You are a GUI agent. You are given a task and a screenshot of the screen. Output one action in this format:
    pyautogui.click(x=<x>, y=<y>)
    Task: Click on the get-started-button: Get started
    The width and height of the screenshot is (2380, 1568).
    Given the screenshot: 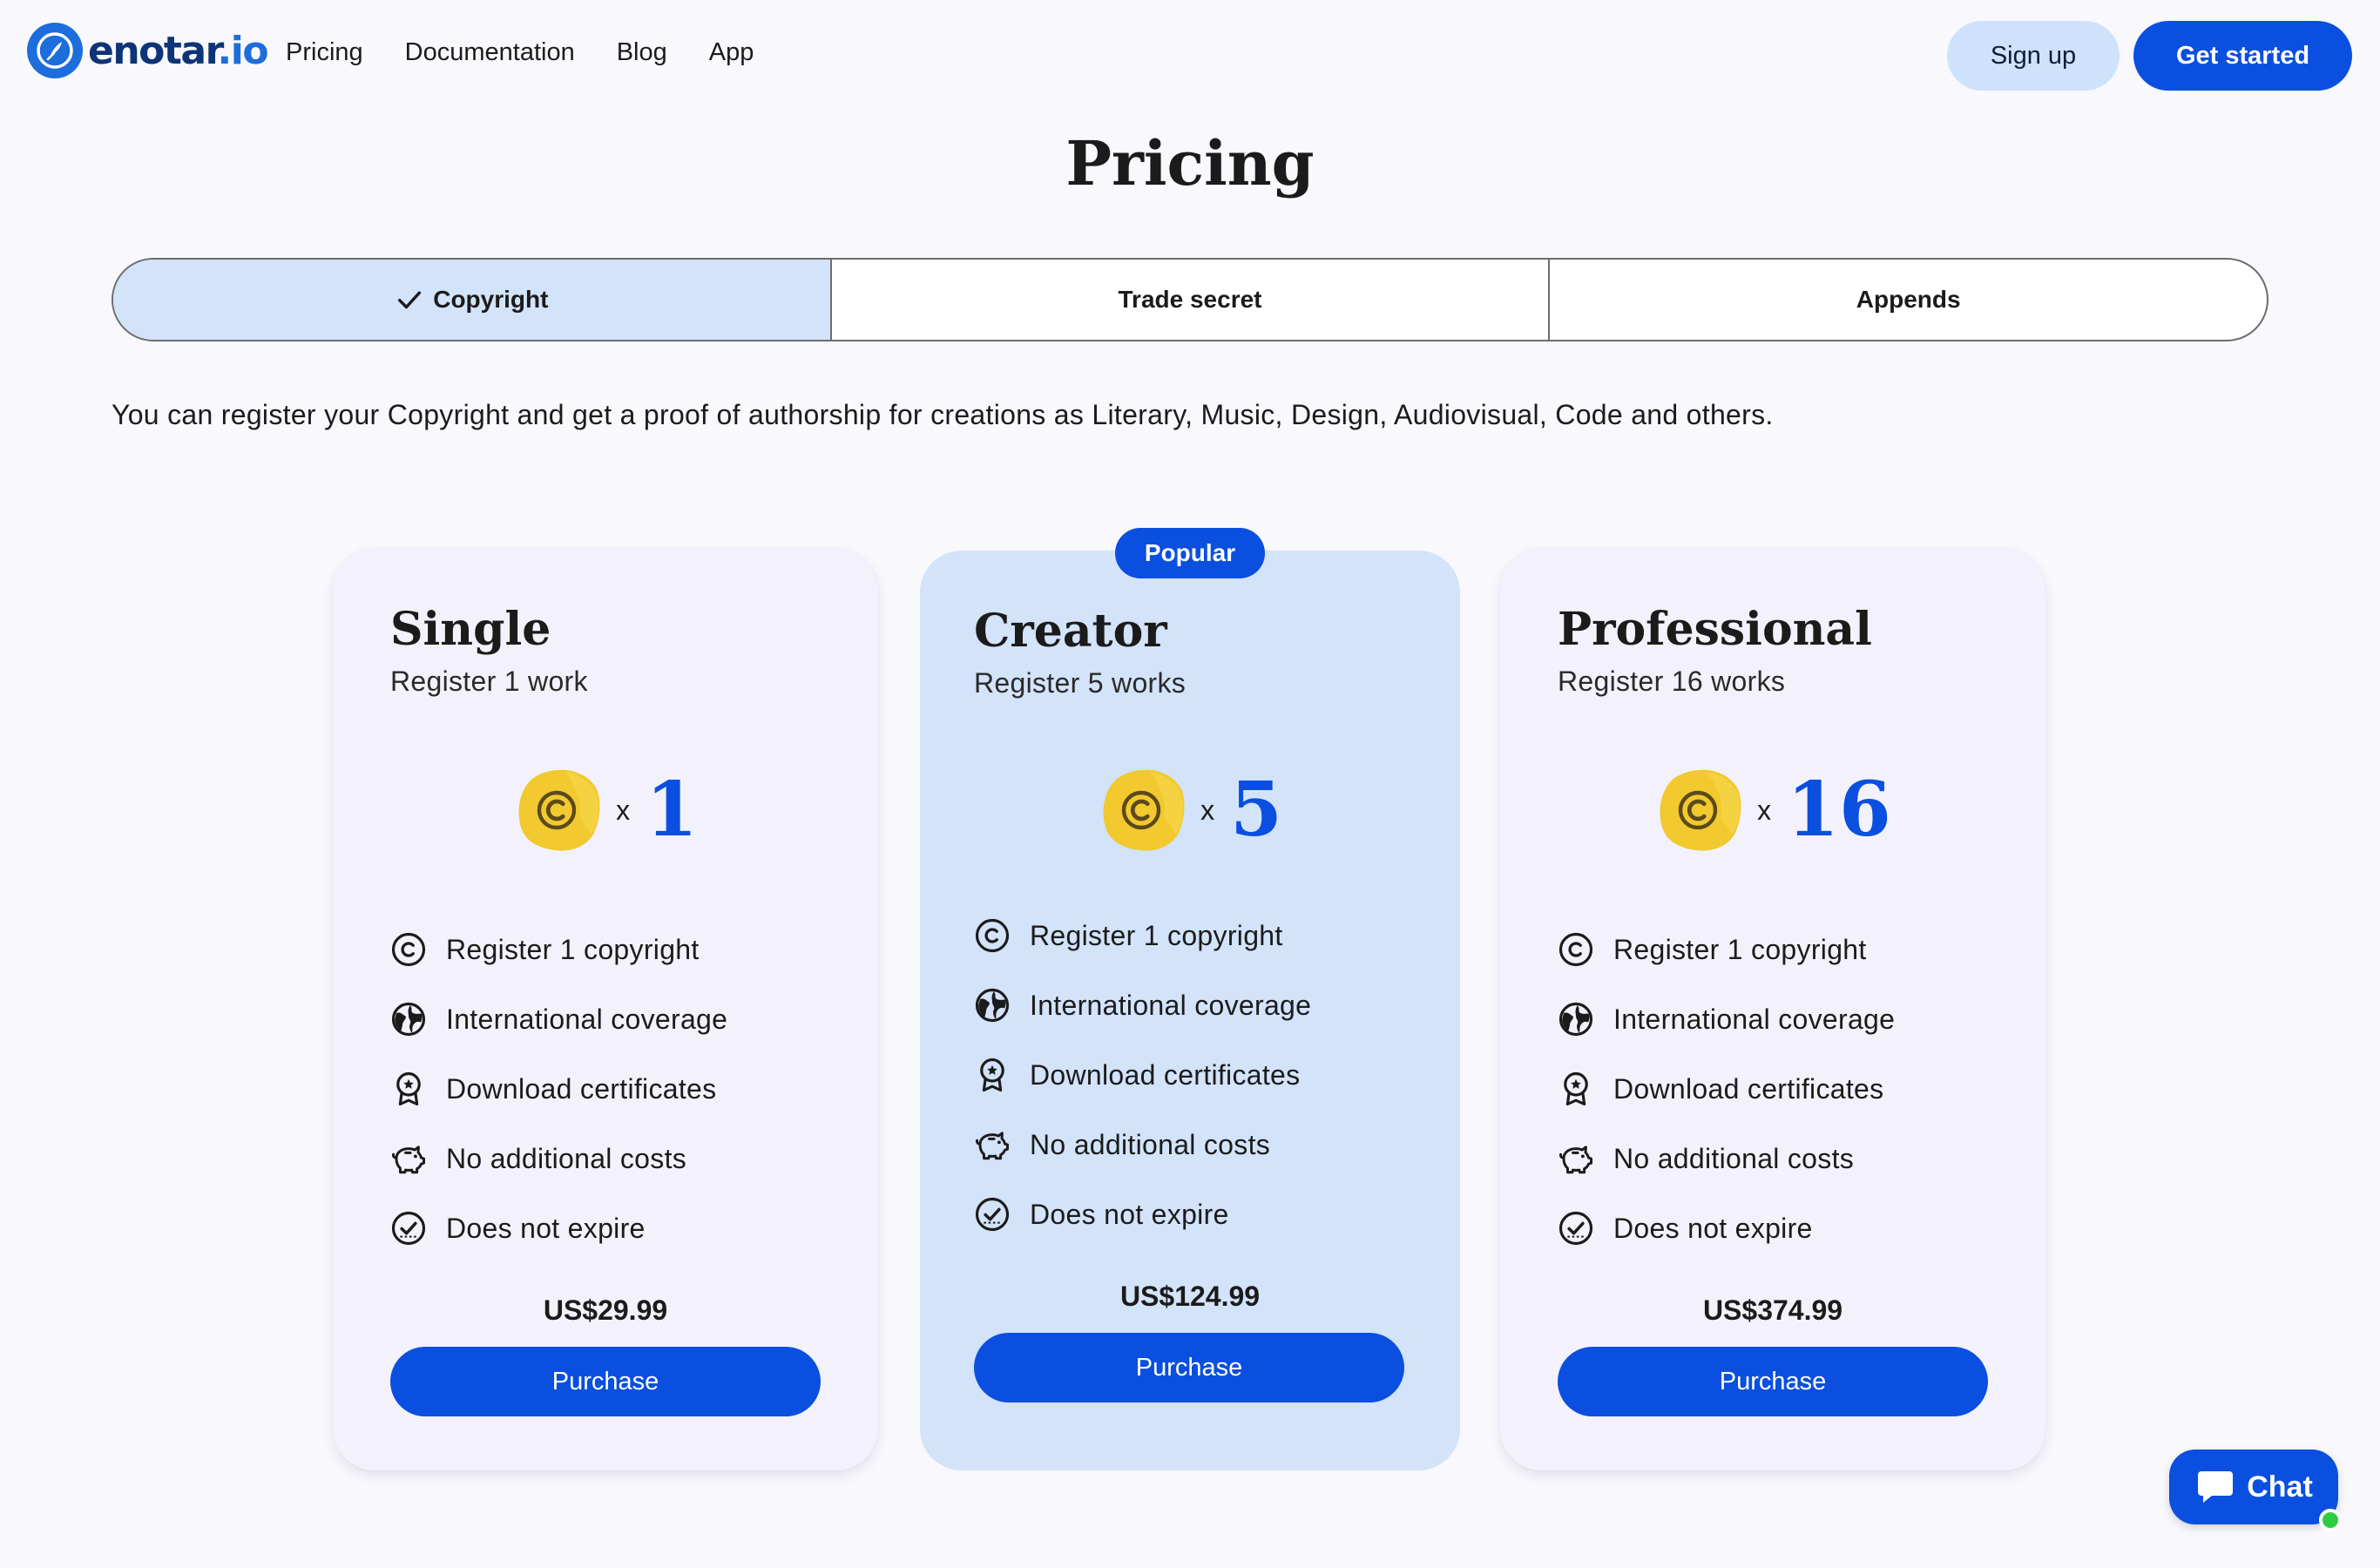 What is the action you would take?
    pyautogui.click(x=2242, y=56)
    